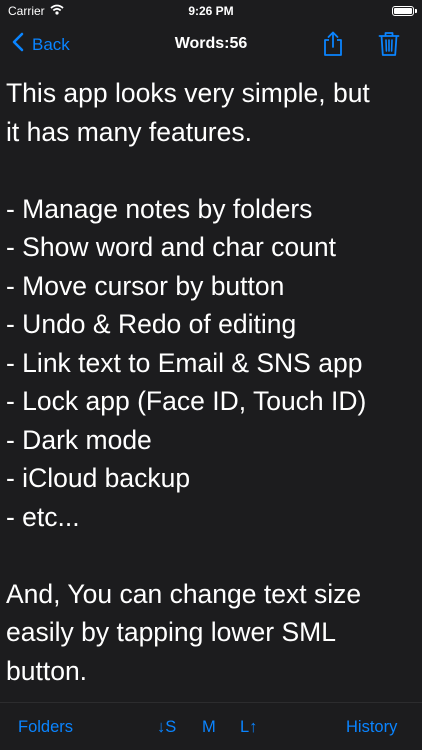  I want to click on bottom-toolbar: Folders ↓S M L↑ History, so click(211, 726).